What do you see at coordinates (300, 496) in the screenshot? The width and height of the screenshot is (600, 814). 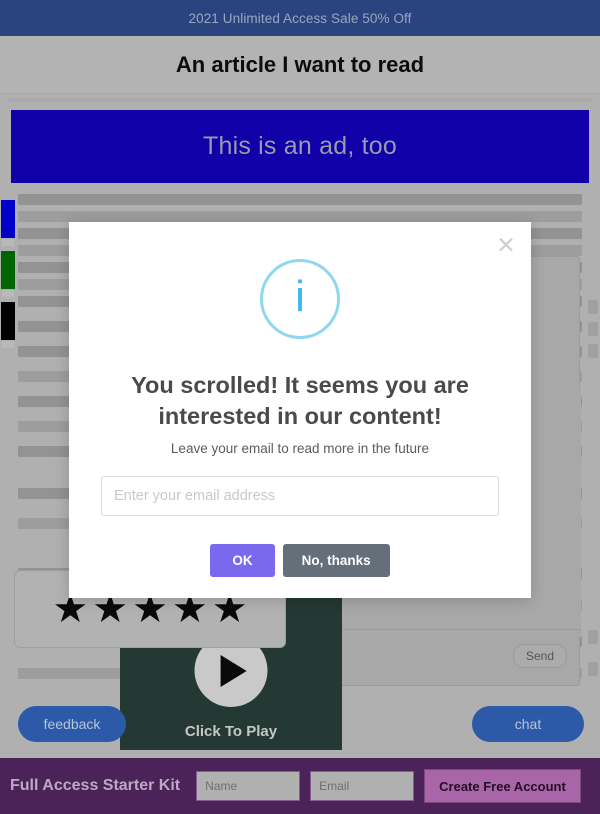 I see `modal-email-input` at bounding box center [300, 496].